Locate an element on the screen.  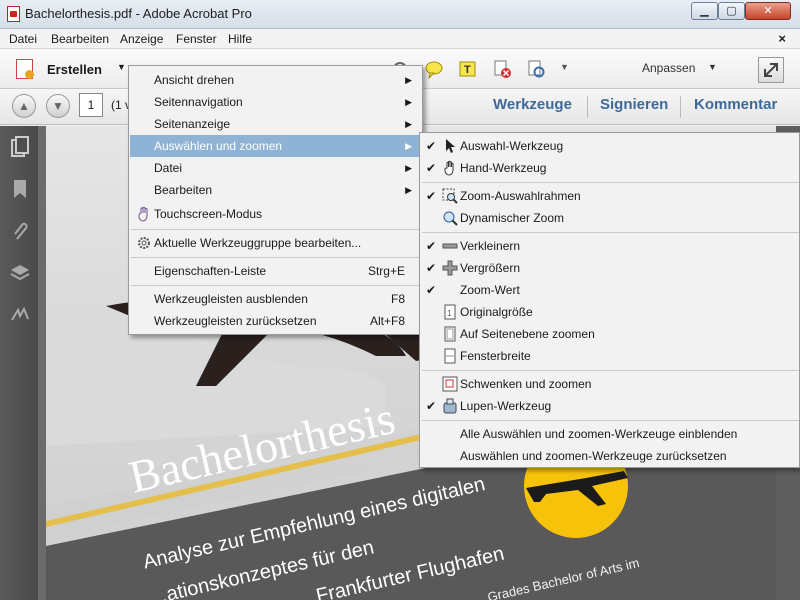
navigation-pane is located at coordinates (19, 363).